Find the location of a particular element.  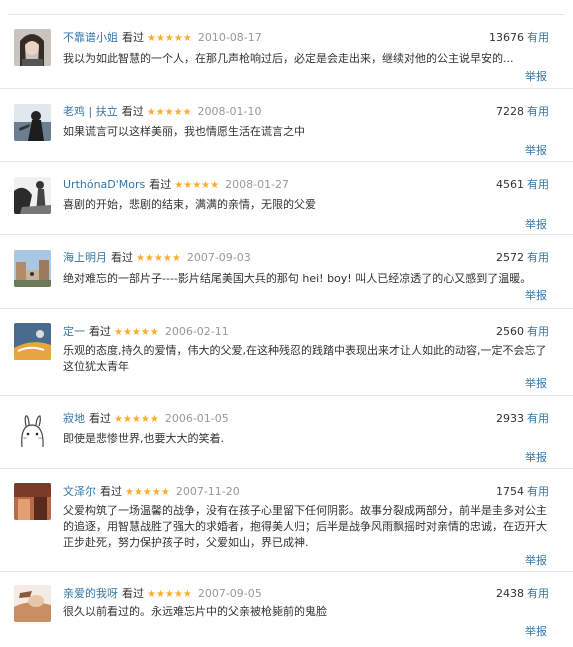

vote-area: 7228 有用 is located at coordinates (522, 112).